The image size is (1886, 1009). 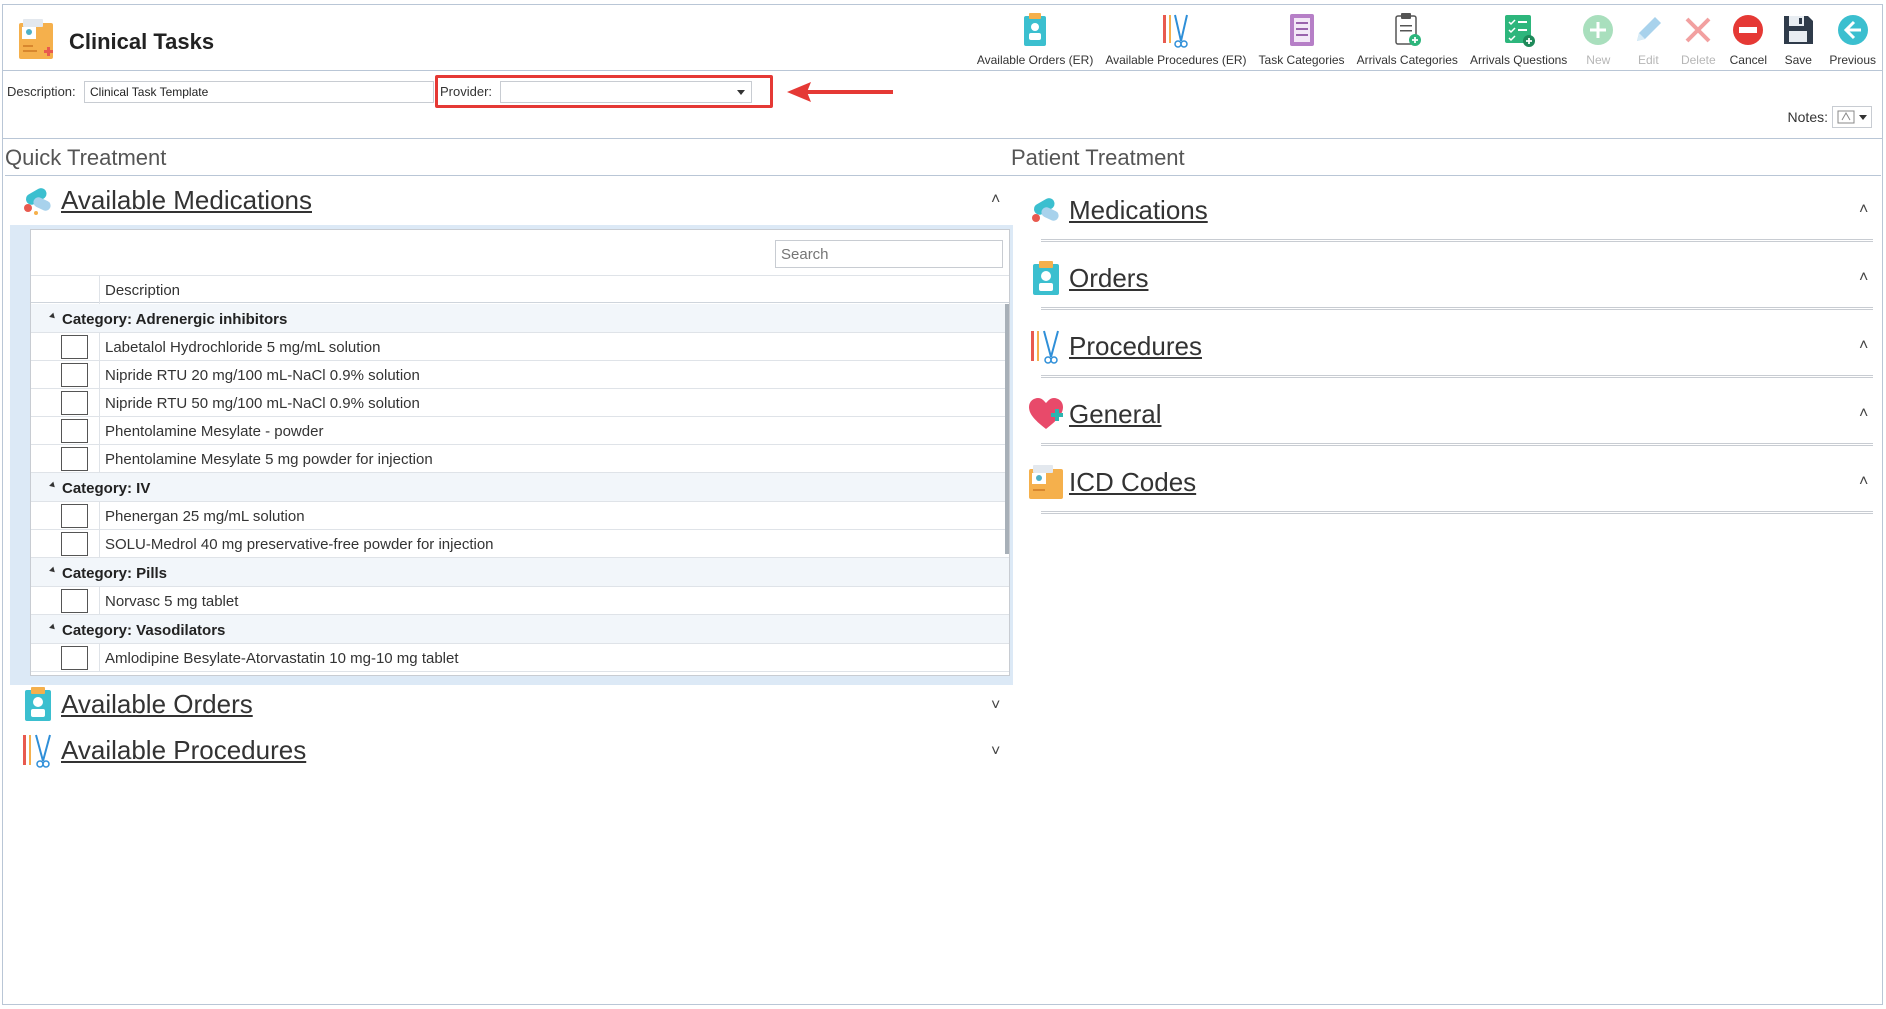 I want to click on section-header-procedures: Procedures, so click(x=1114, y=346).